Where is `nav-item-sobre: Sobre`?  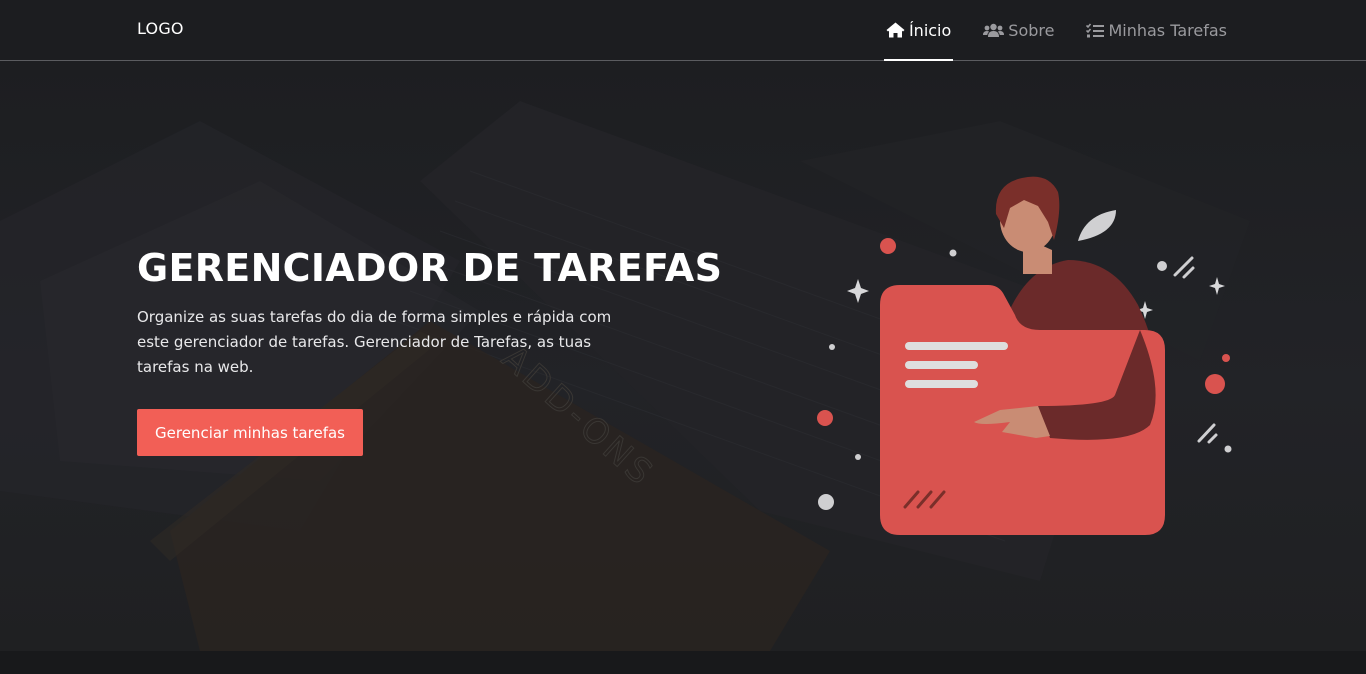 nav-item-sobre: Sobre is located at coordinates (1018, 30).